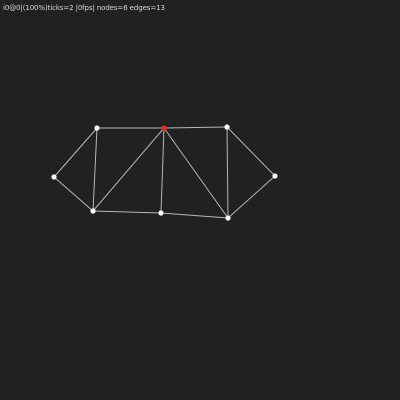 This screenshot has height=400, width=400. I want to click on edge-n-left-n-bottom-left, so click(73, 194).